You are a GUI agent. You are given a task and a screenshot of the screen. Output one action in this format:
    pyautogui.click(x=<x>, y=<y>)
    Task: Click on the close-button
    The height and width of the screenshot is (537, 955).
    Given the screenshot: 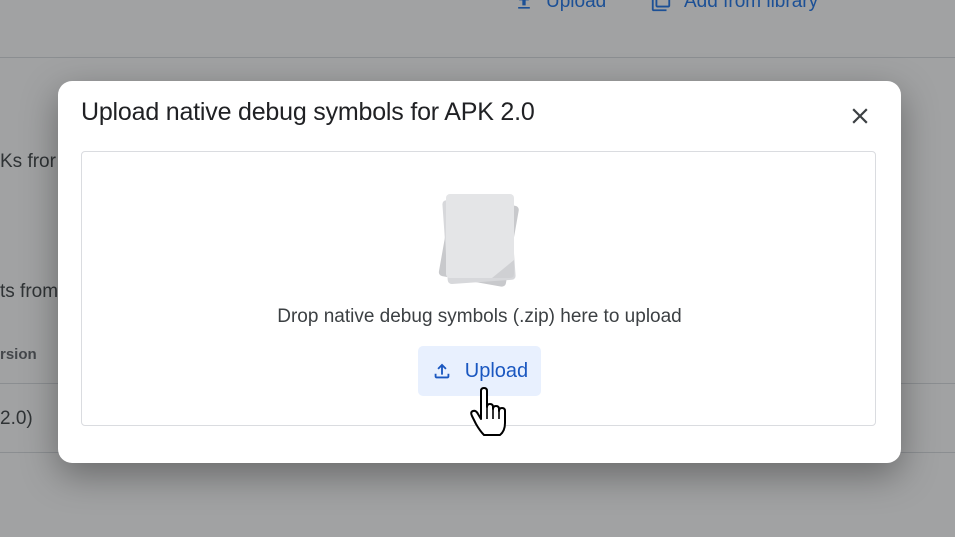 What is the action you would take?
    pyautogui.click(x=860, y=116)
    